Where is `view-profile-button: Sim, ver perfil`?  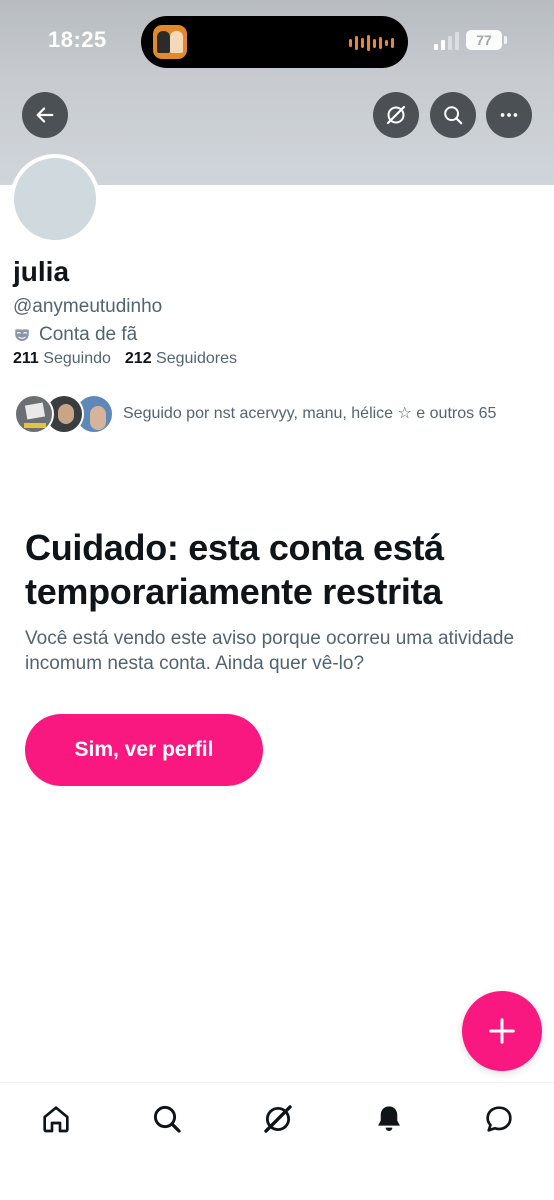 view-profile-button: Sim, ver perfil is located at coordinates (144, 750).